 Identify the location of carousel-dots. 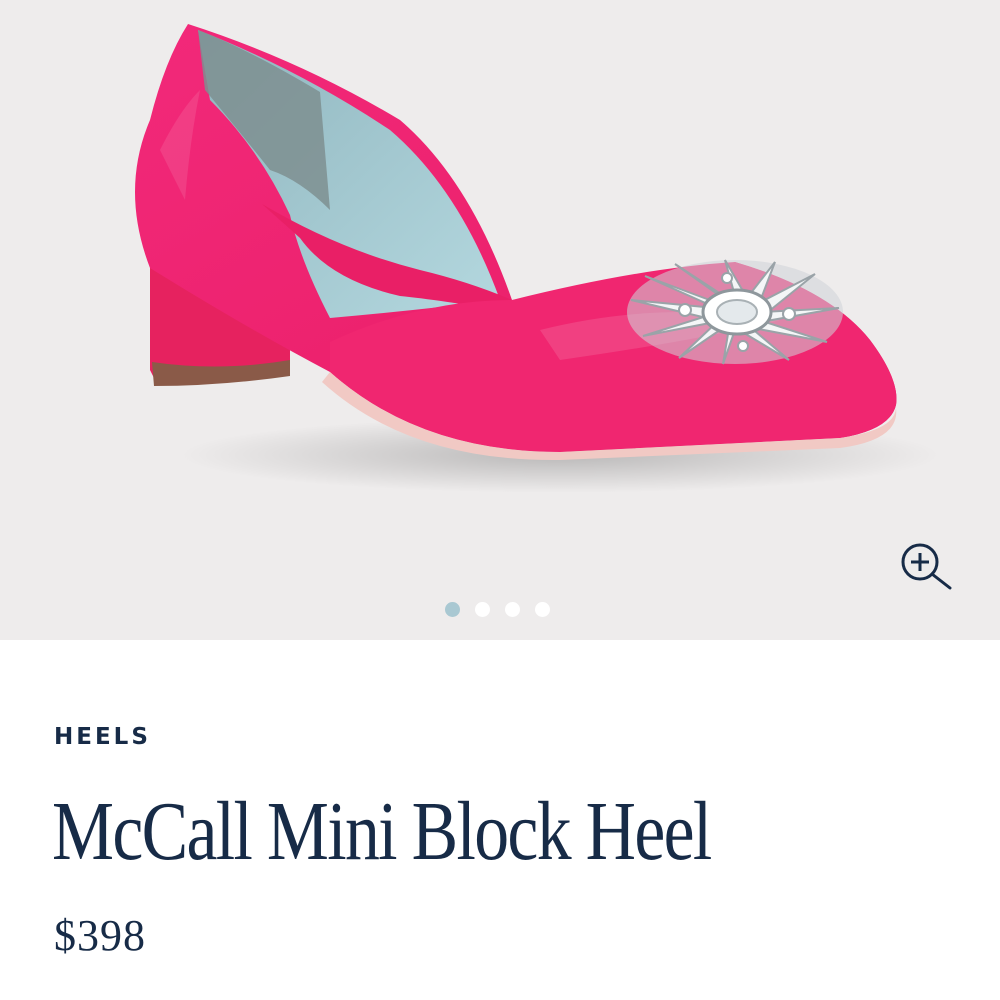
(497, 610).